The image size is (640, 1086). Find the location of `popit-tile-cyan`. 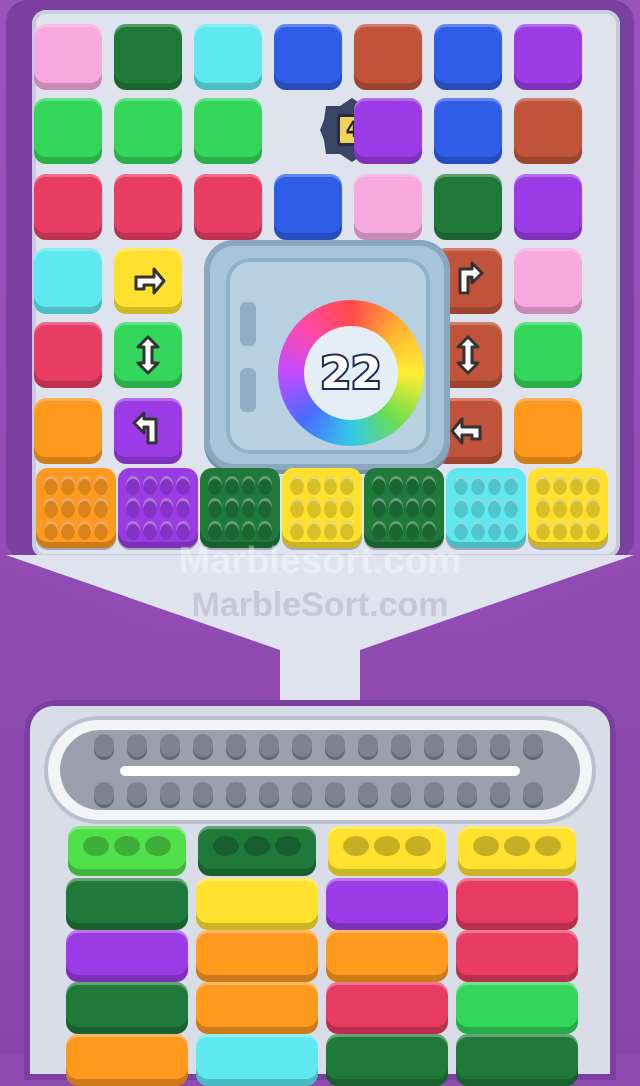

popit-tile-cyan is located at coordinates (486, 508).